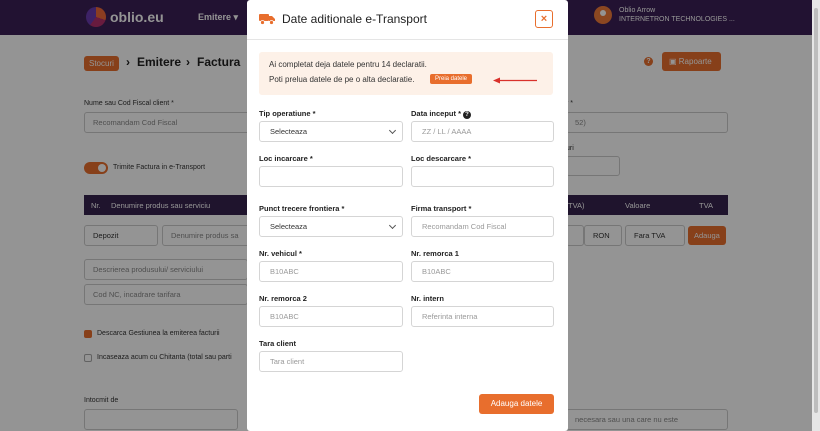  What do you see at coordinates (280, 253) in the screenshot?
I see `nr-vehicul-label: Nr. vehicul *` at bounding box center [280, 253].